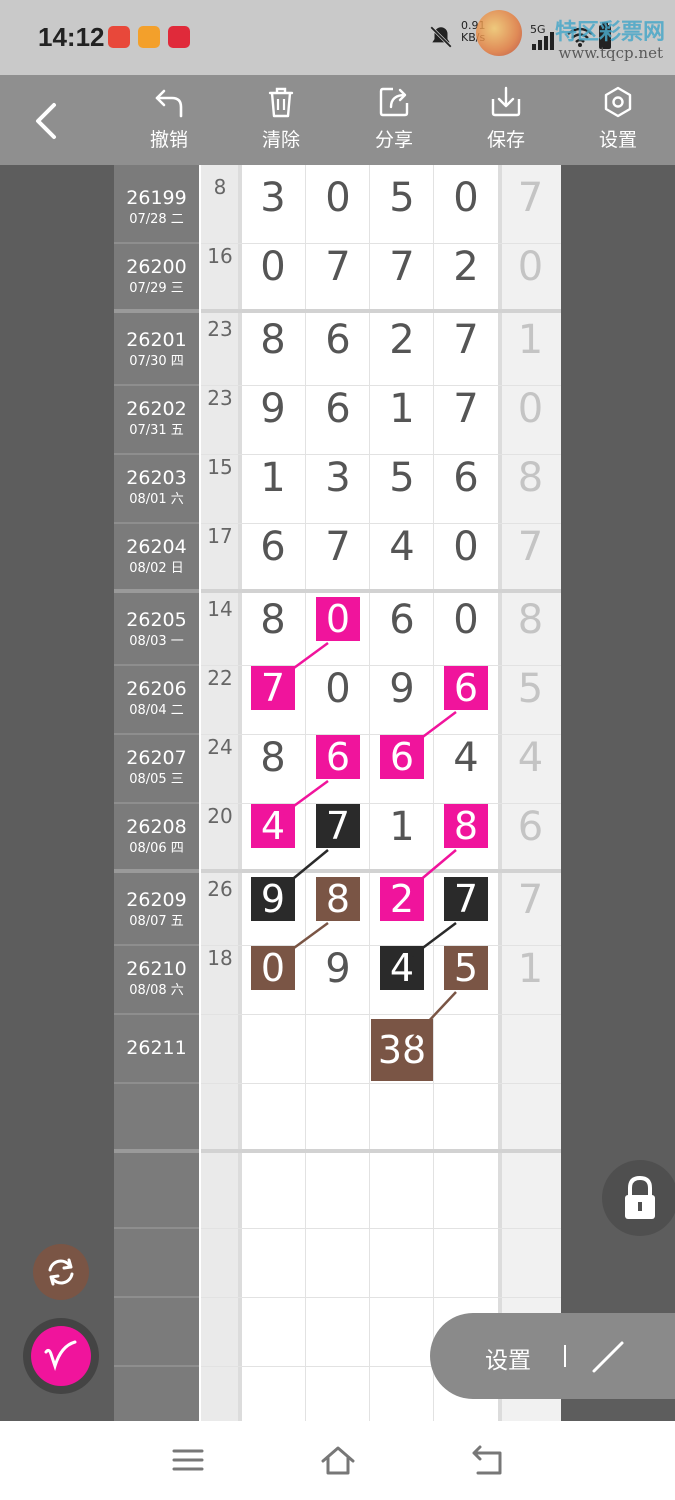 The height and width of the screenshot is (1500, 675). Describe the element at coordinates (156, 478) in the screenshot. I see `issue-number: 26203` at that location.